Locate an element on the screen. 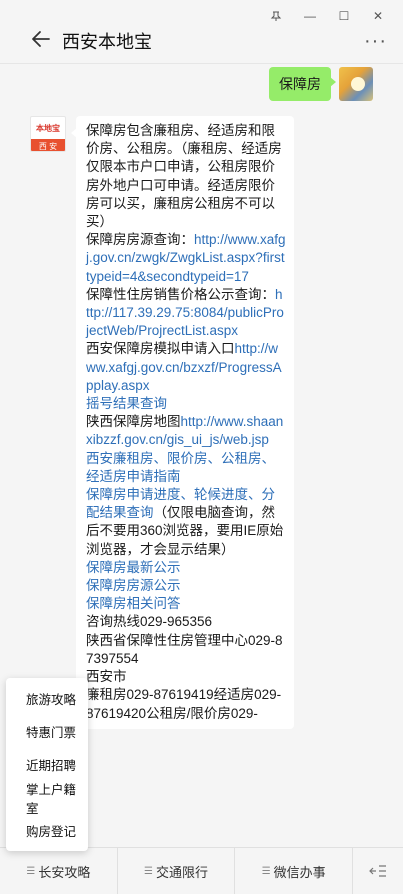 The width and height of the screenshot is (403, 894). user-message-bubble: 保障房 is located at coordinates (302, 84).